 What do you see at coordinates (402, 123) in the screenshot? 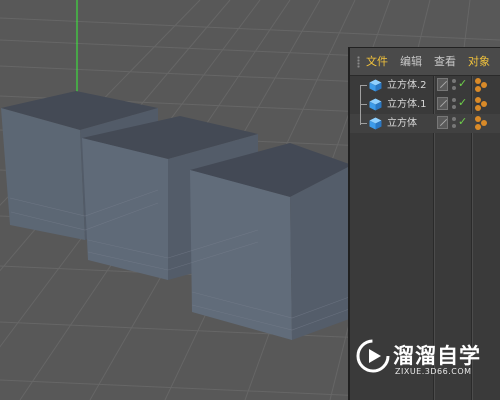
I see `object-name: 立方体` at bounding box center [402, 123].